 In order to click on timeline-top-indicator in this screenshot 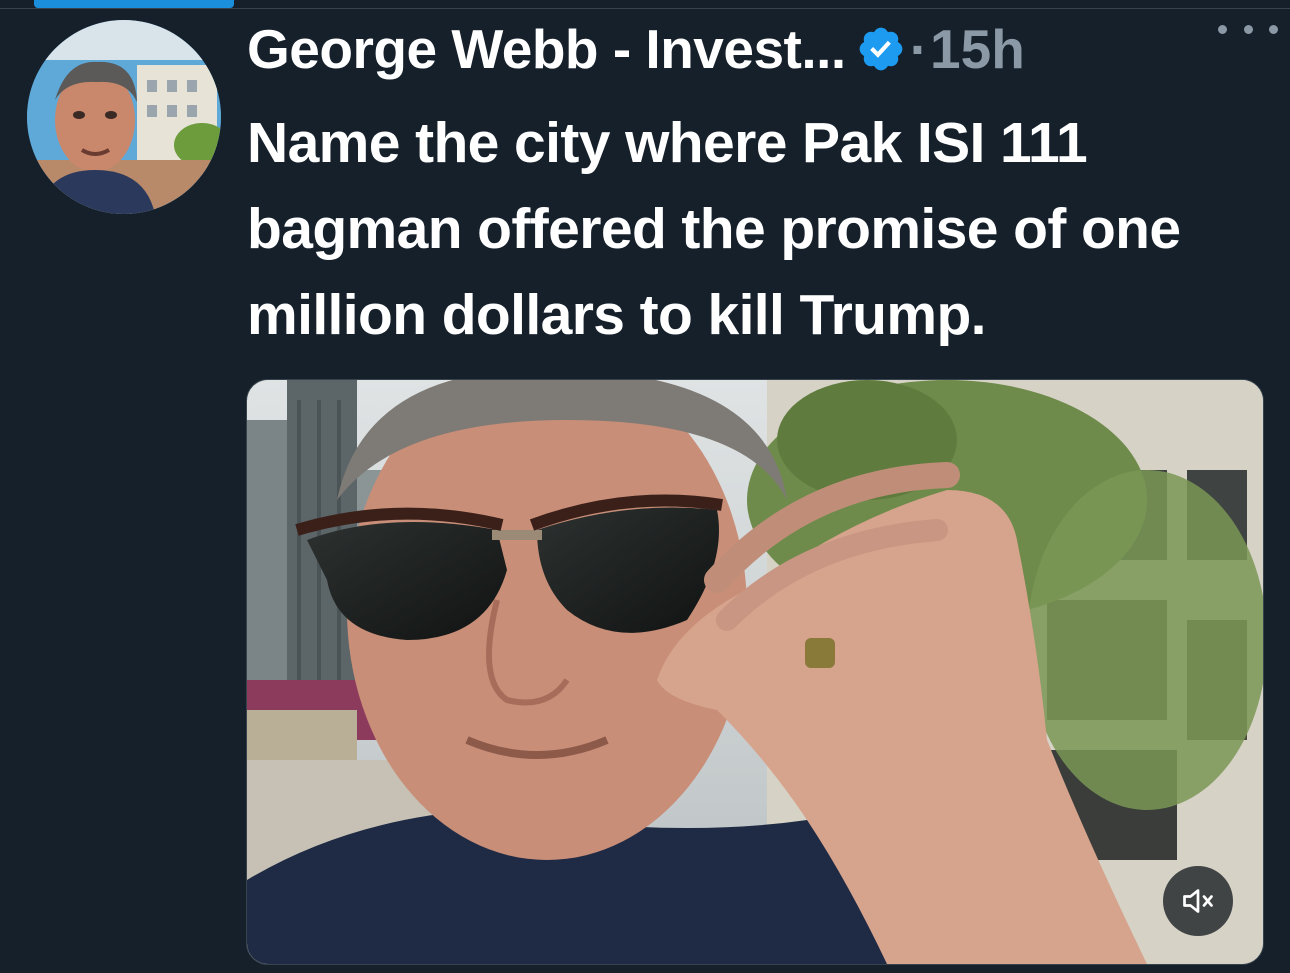, I will do `click(134, 4)`.